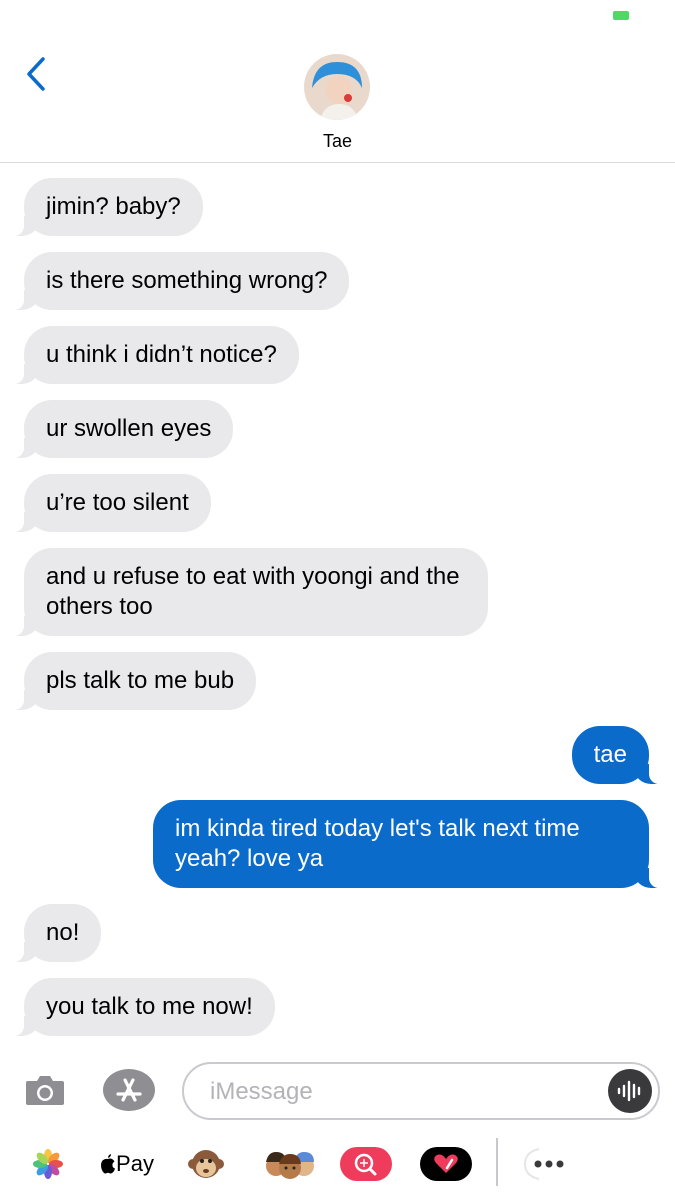 Image resolution: width=675 pixels, height=1200 pixels. Describe the element at coordinates (621, 15) in the screenshot. I see `battery-icon` at that location.